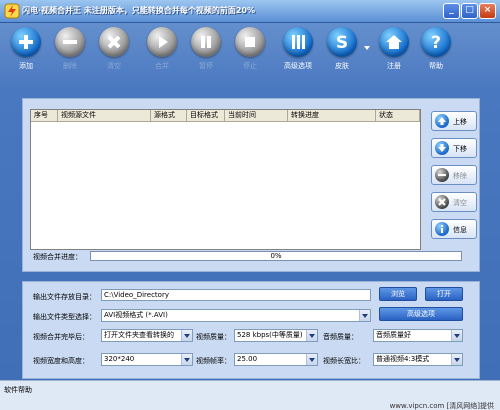  I want to click on after-merge-value: 打开文件夹查看转换的, so click(139, 335).